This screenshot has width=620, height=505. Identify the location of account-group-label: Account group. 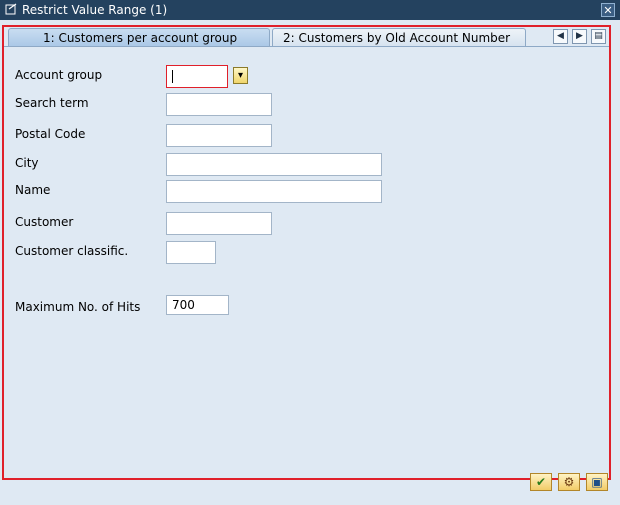
(59, 75).